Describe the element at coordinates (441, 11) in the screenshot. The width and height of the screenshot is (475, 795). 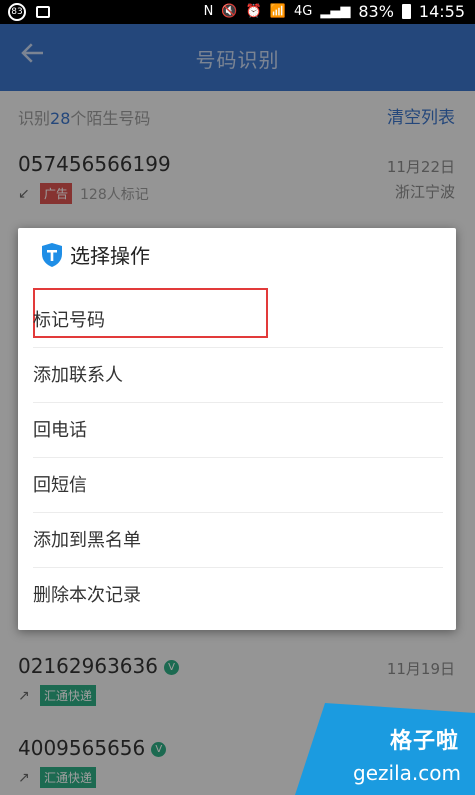
I see `clock: 14:55` at that location.